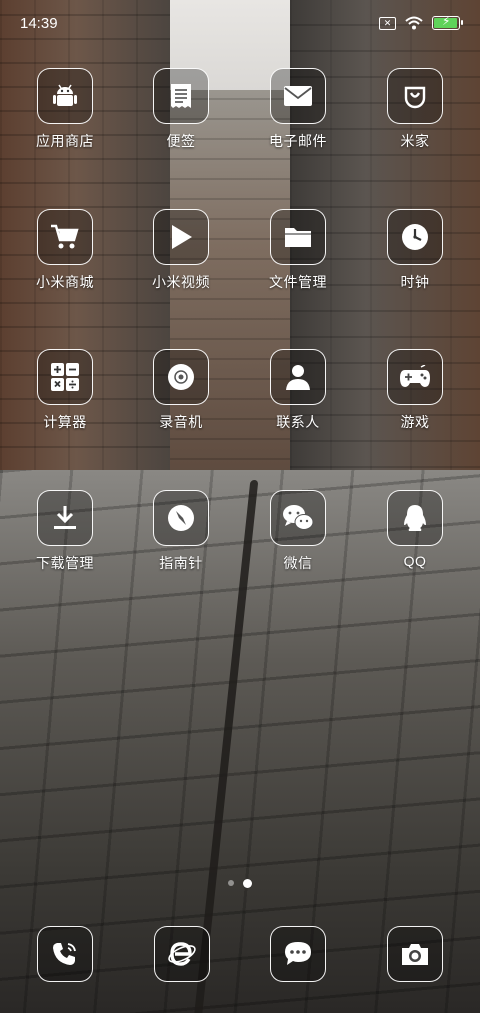  Describe the element at coordinates (181, 518) in the screenshot. I see `compass-icon` at that location.